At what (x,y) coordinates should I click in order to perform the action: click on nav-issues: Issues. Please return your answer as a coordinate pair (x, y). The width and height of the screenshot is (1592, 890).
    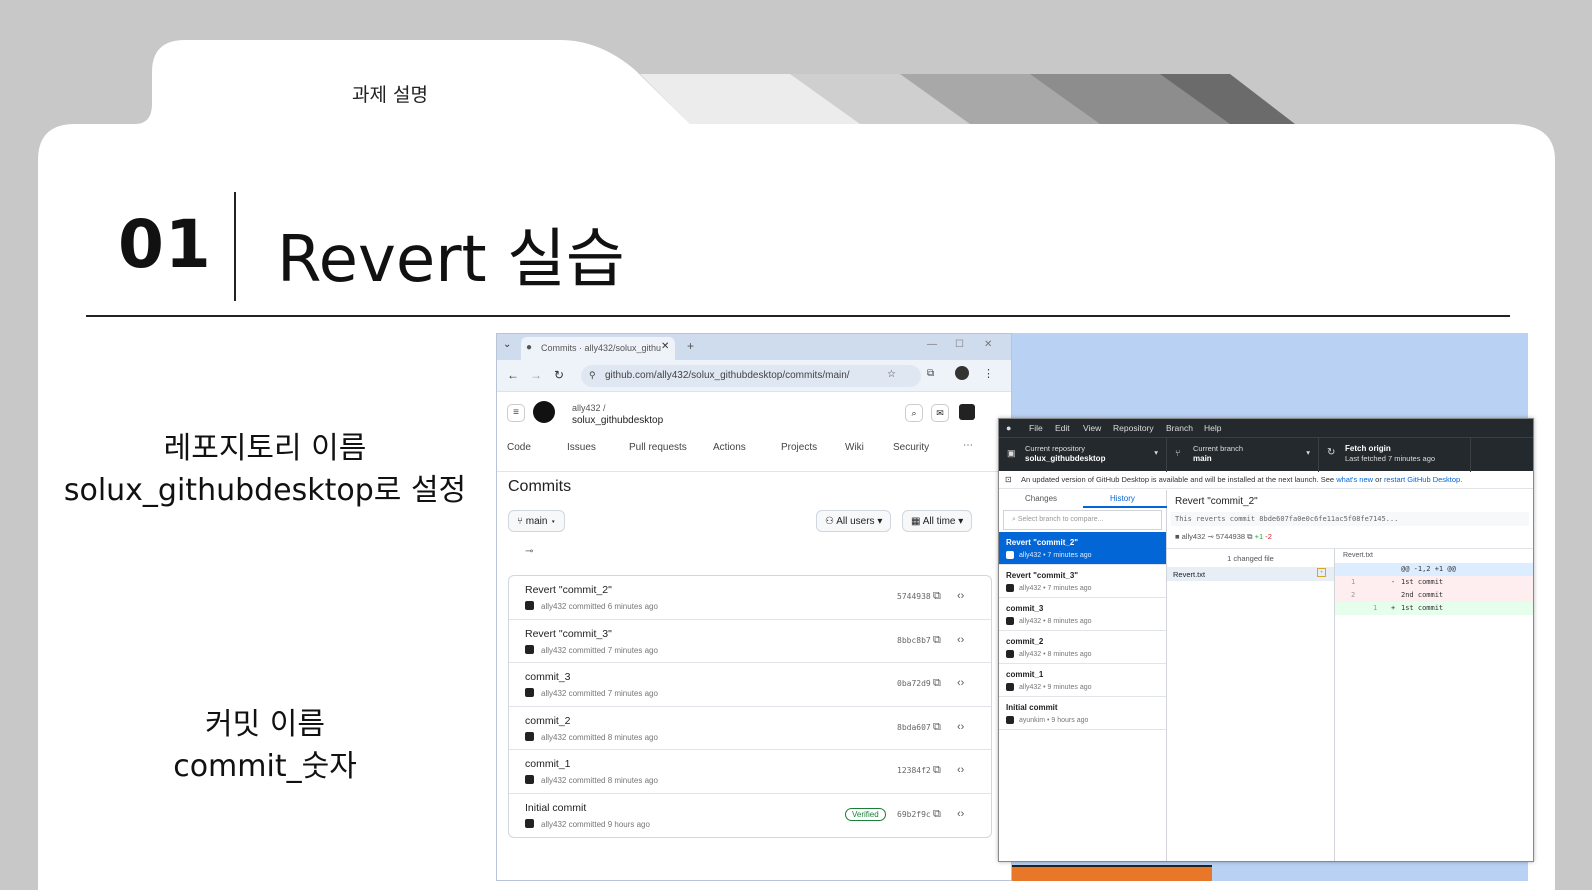
    Looking at the image, I should click on (581, 447).